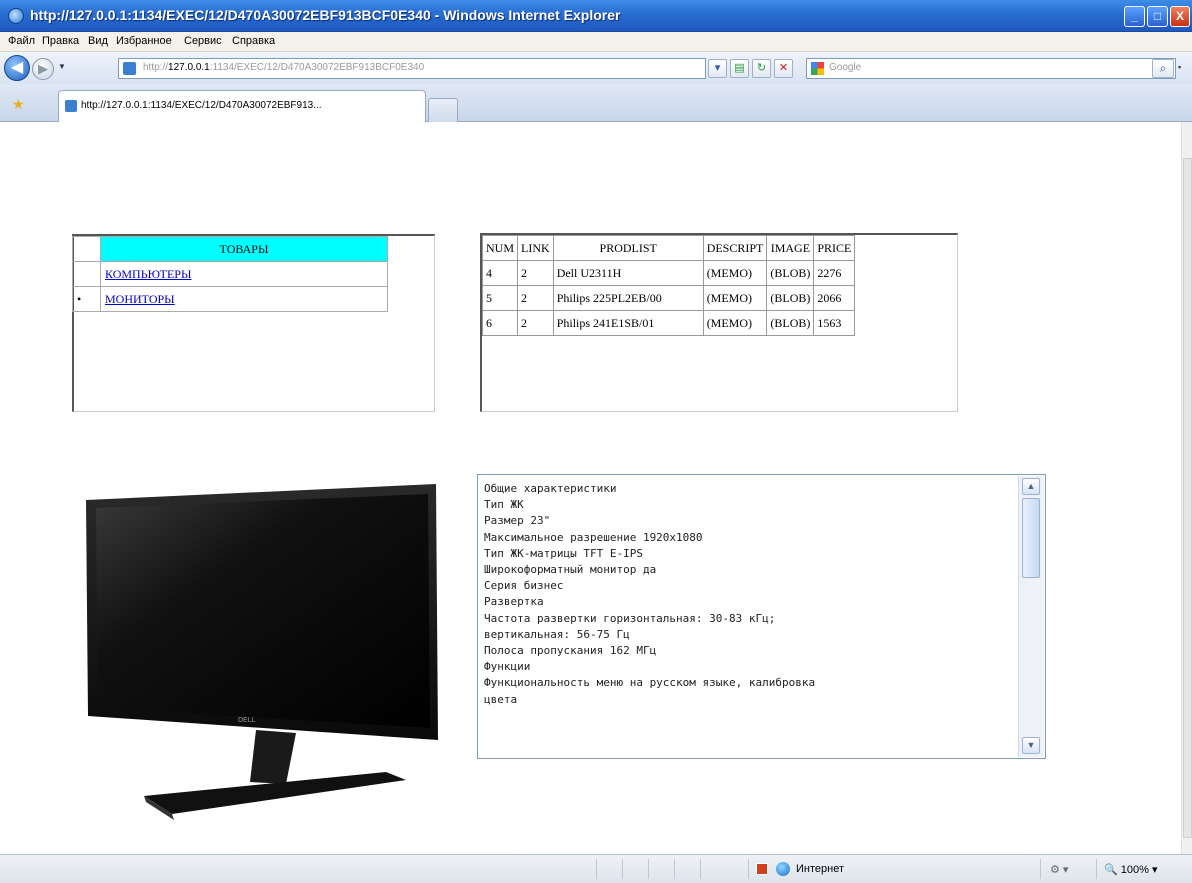 This screenshot has height=883, width=1192. What do you see at coordinates (761, 68) in the screenshot?
I see `refresh-icon: ↻` at bounding box center [761, 68].